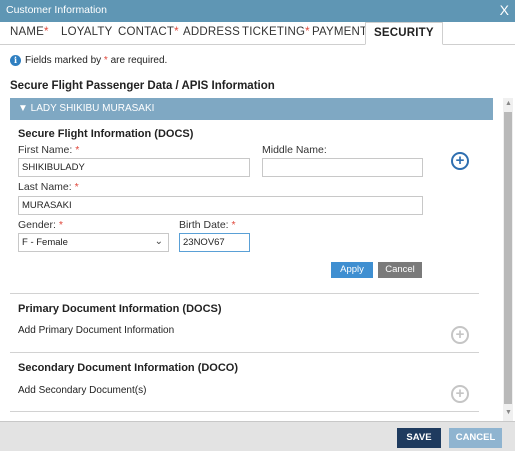 The width and height of the screenshot is (515, 451). I want to click on close-icon: X, so click(504, 10).